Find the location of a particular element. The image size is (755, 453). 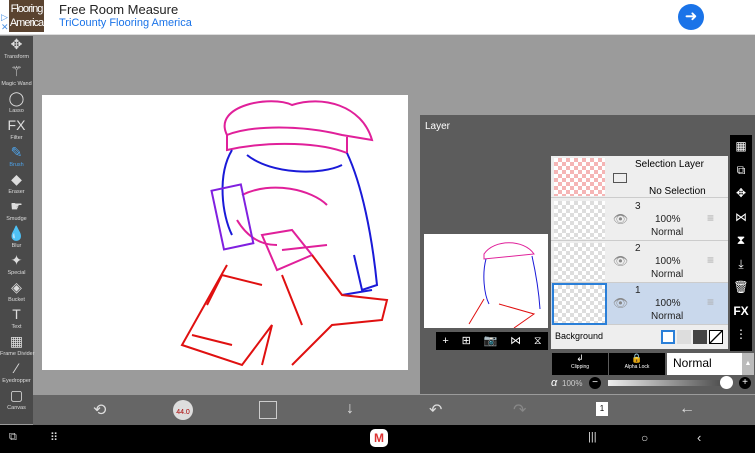

tool-filter: FX Filter is located at coordinates (16, 130).